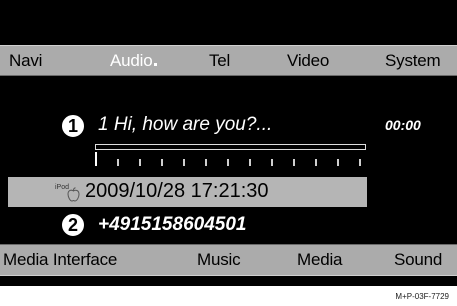 The height and width of the screenshot is (306, 457). I want to click on submenu-sound: Sound, so click(418, 260).